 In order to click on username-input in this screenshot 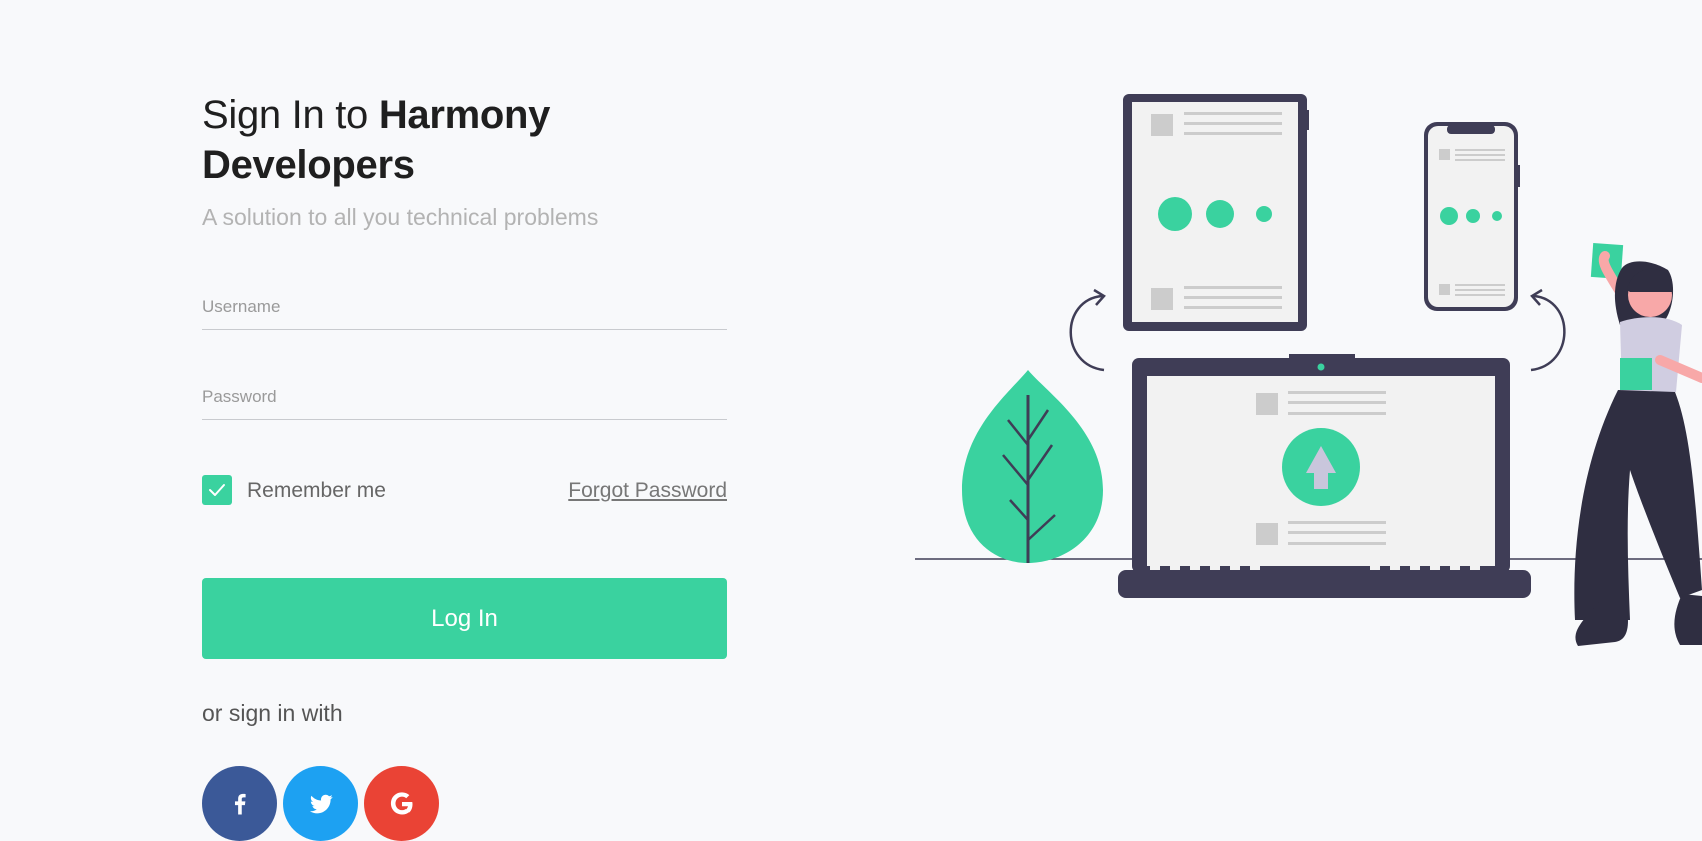, I will do `click(464, 307)`.